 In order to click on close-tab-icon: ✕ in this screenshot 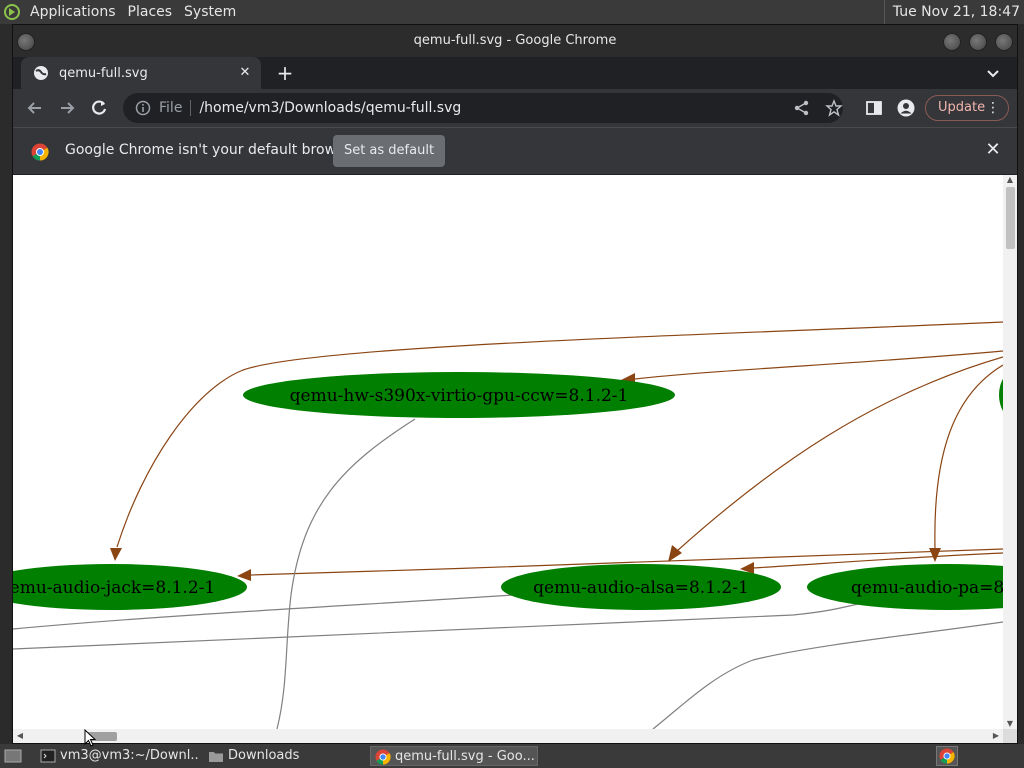, I will do `click(245, 73)`.